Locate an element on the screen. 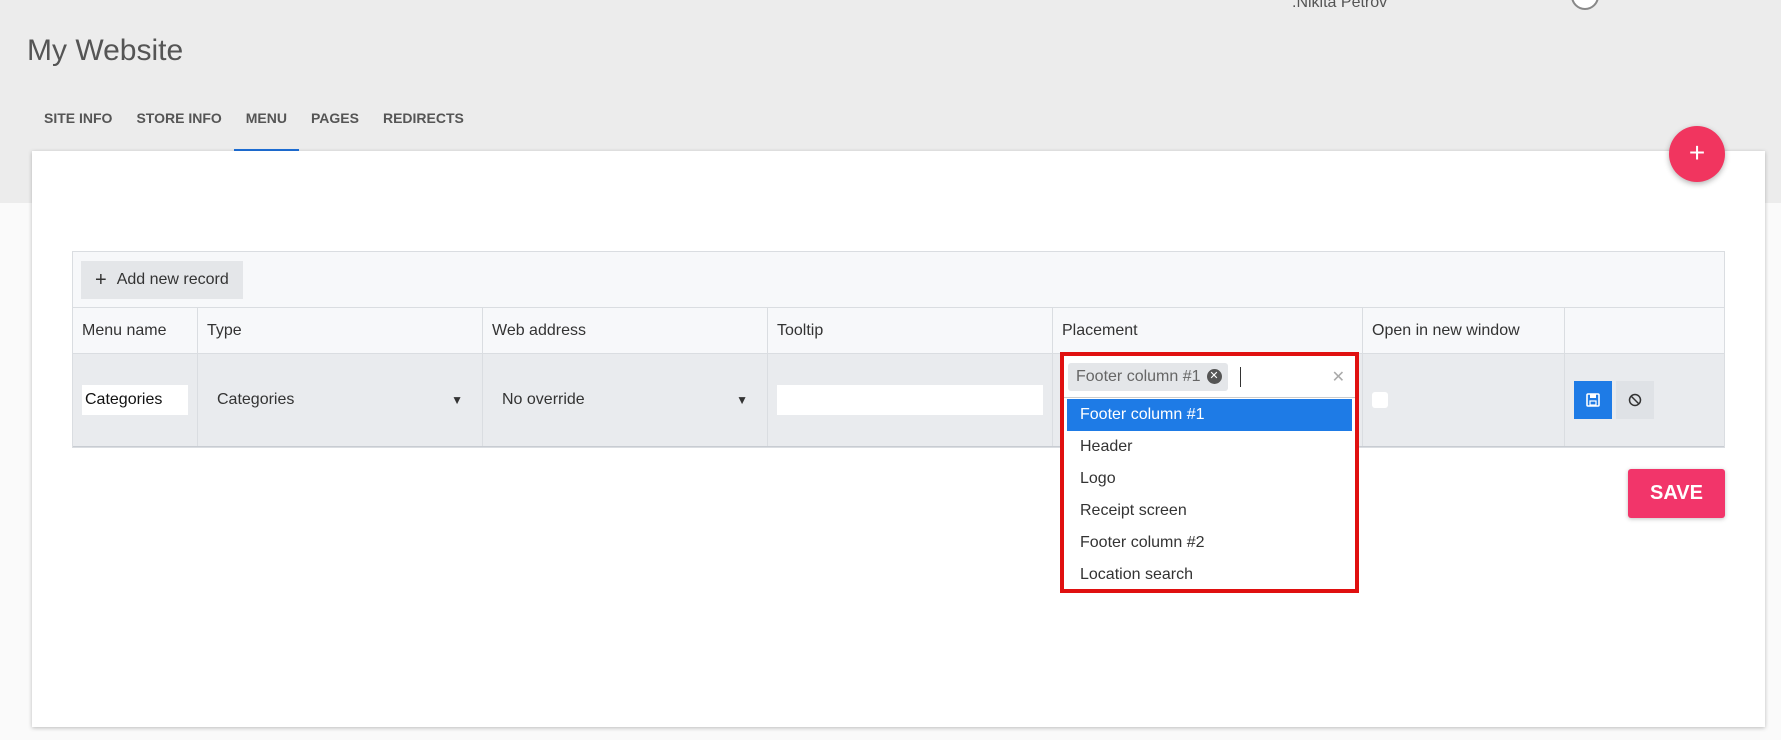 The width and height of the screenshot is (1781, 740). placement-option-receipt-screen: Receipt screen is located at coordinates (1209, 511).